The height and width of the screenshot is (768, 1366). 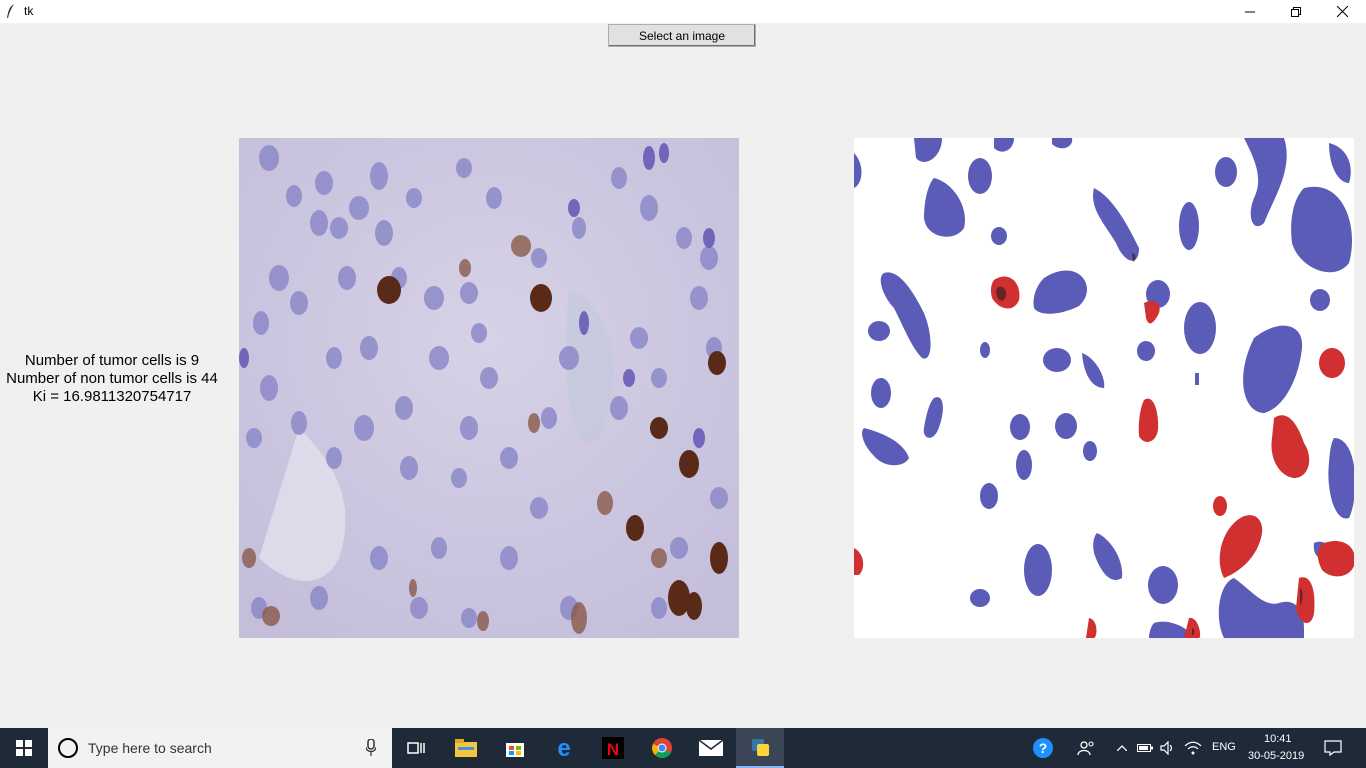 What do you see at coordinates (416, 748) in the screenshot?
I see `task-view-icon` at bounding box center [416, 748].